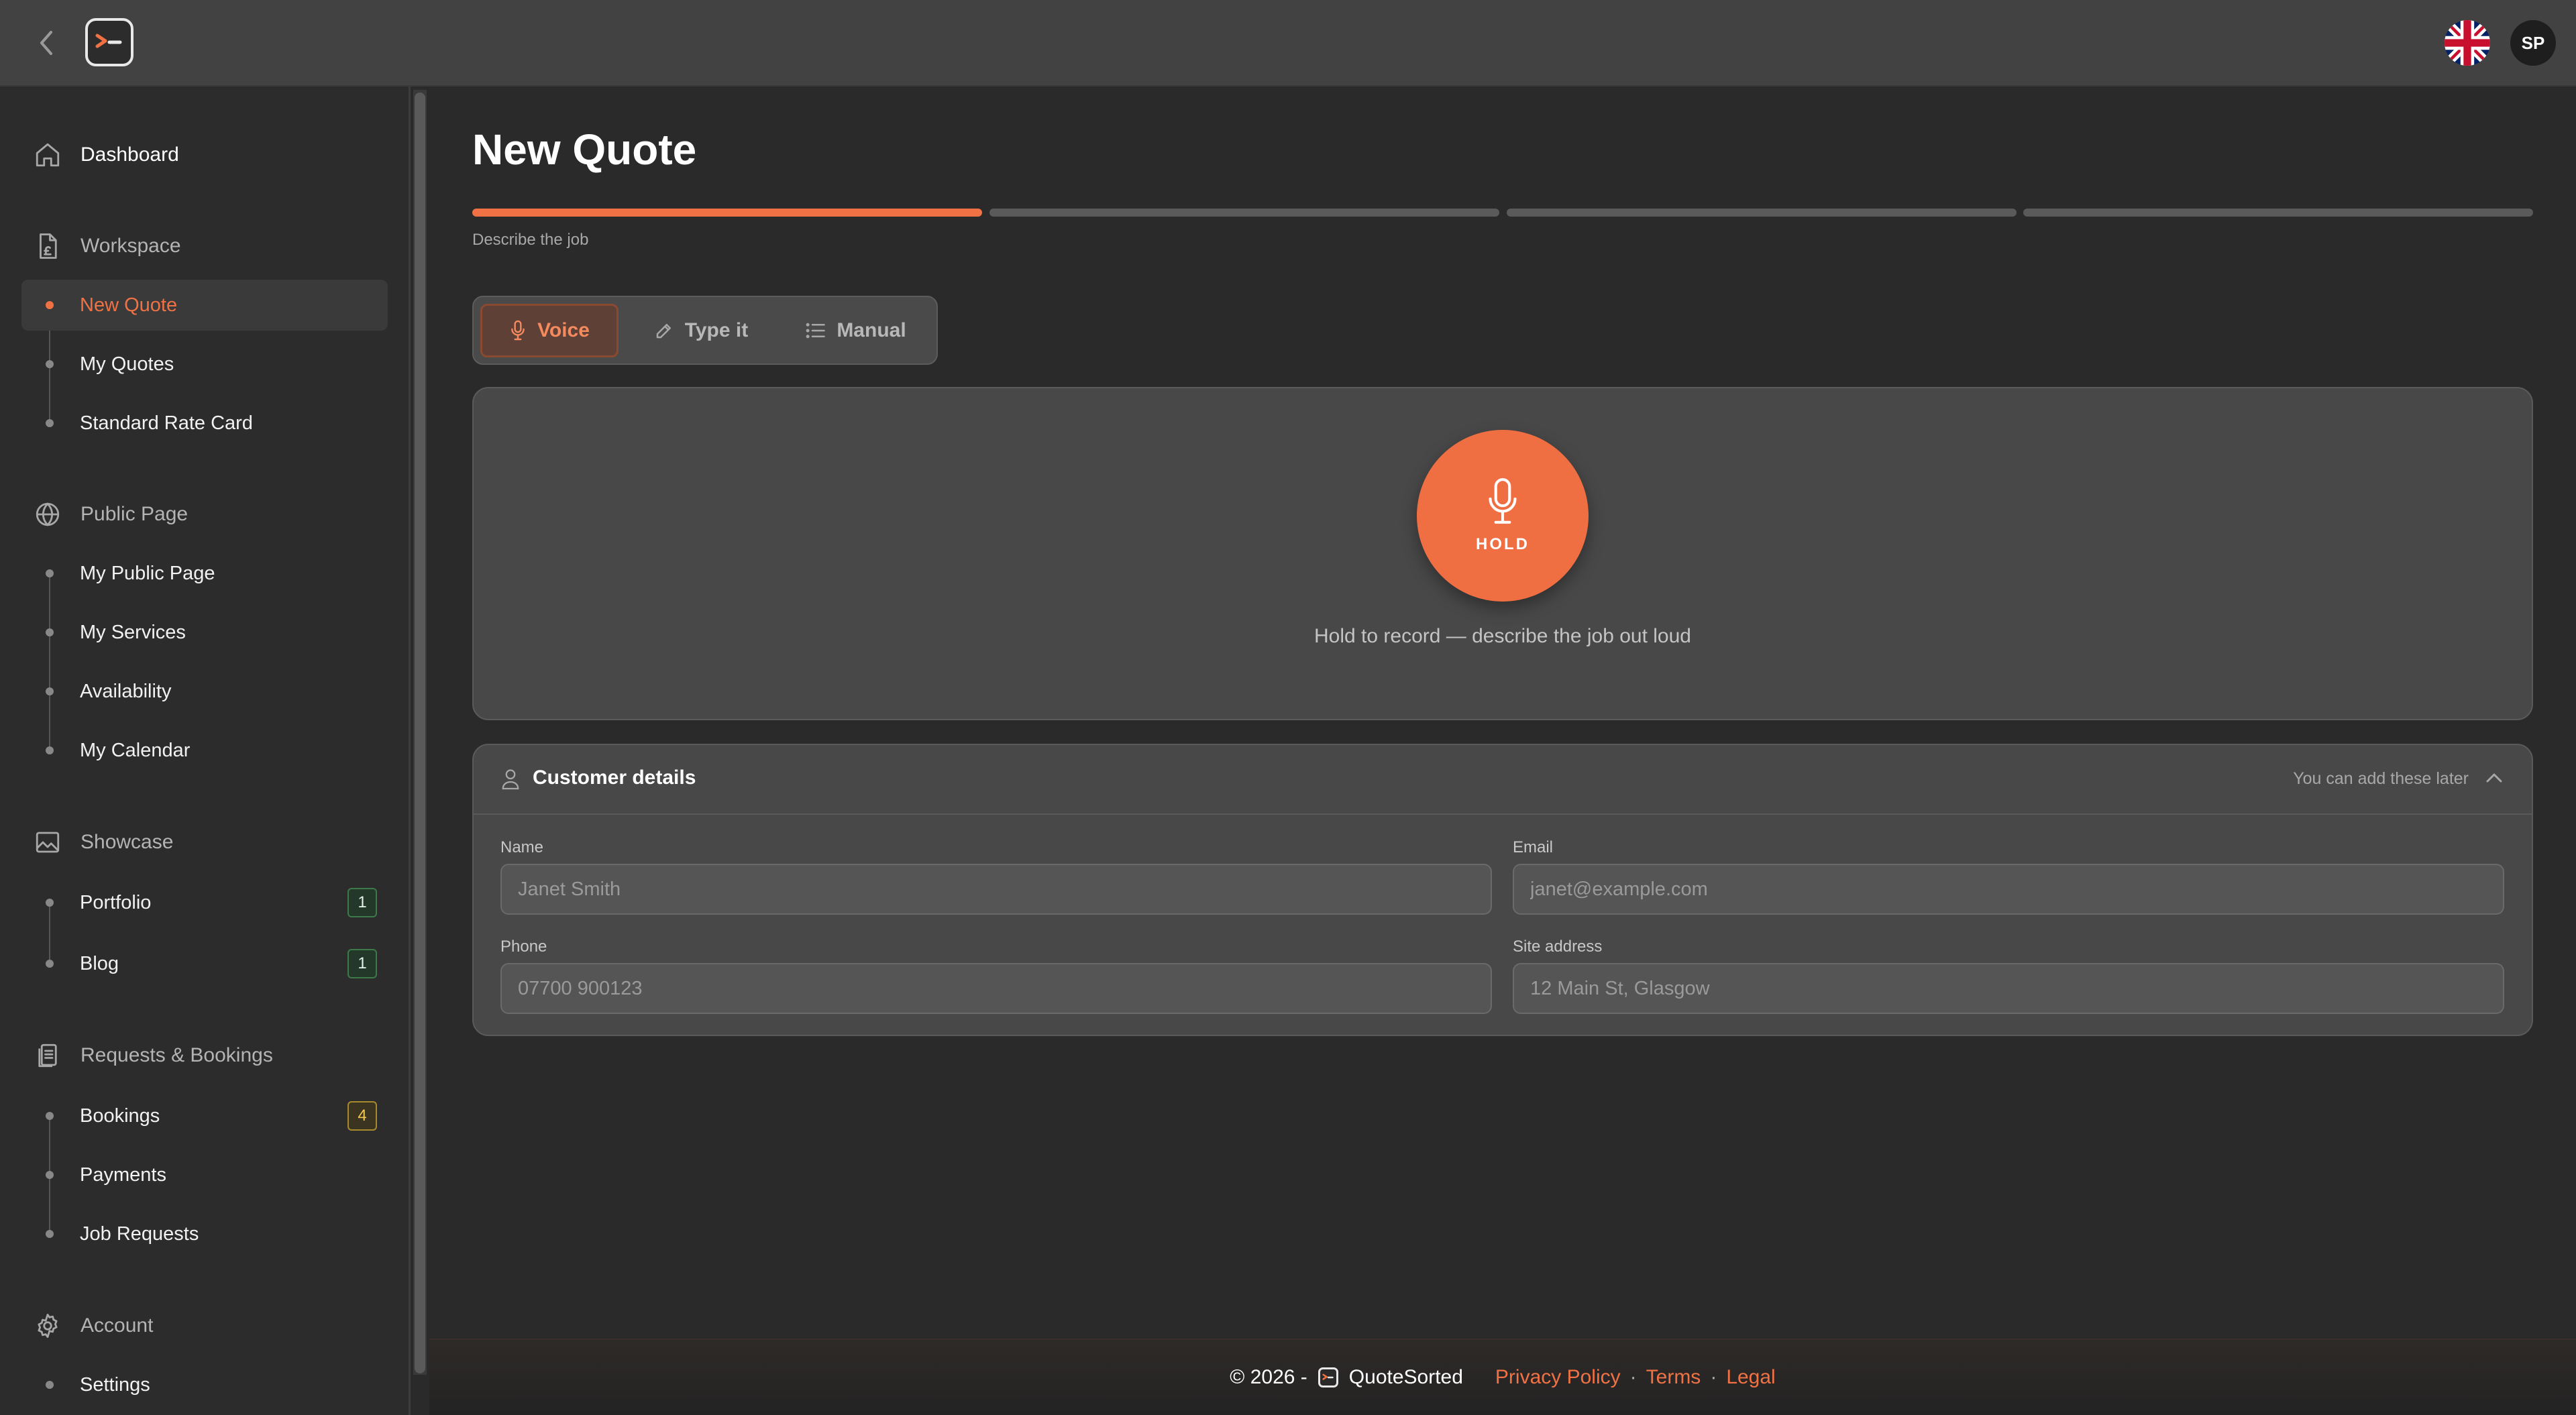 This screenshot has height=1415, width=2576. I want to click on sidebar-section-showcase: Showcase, so click(102, 842).